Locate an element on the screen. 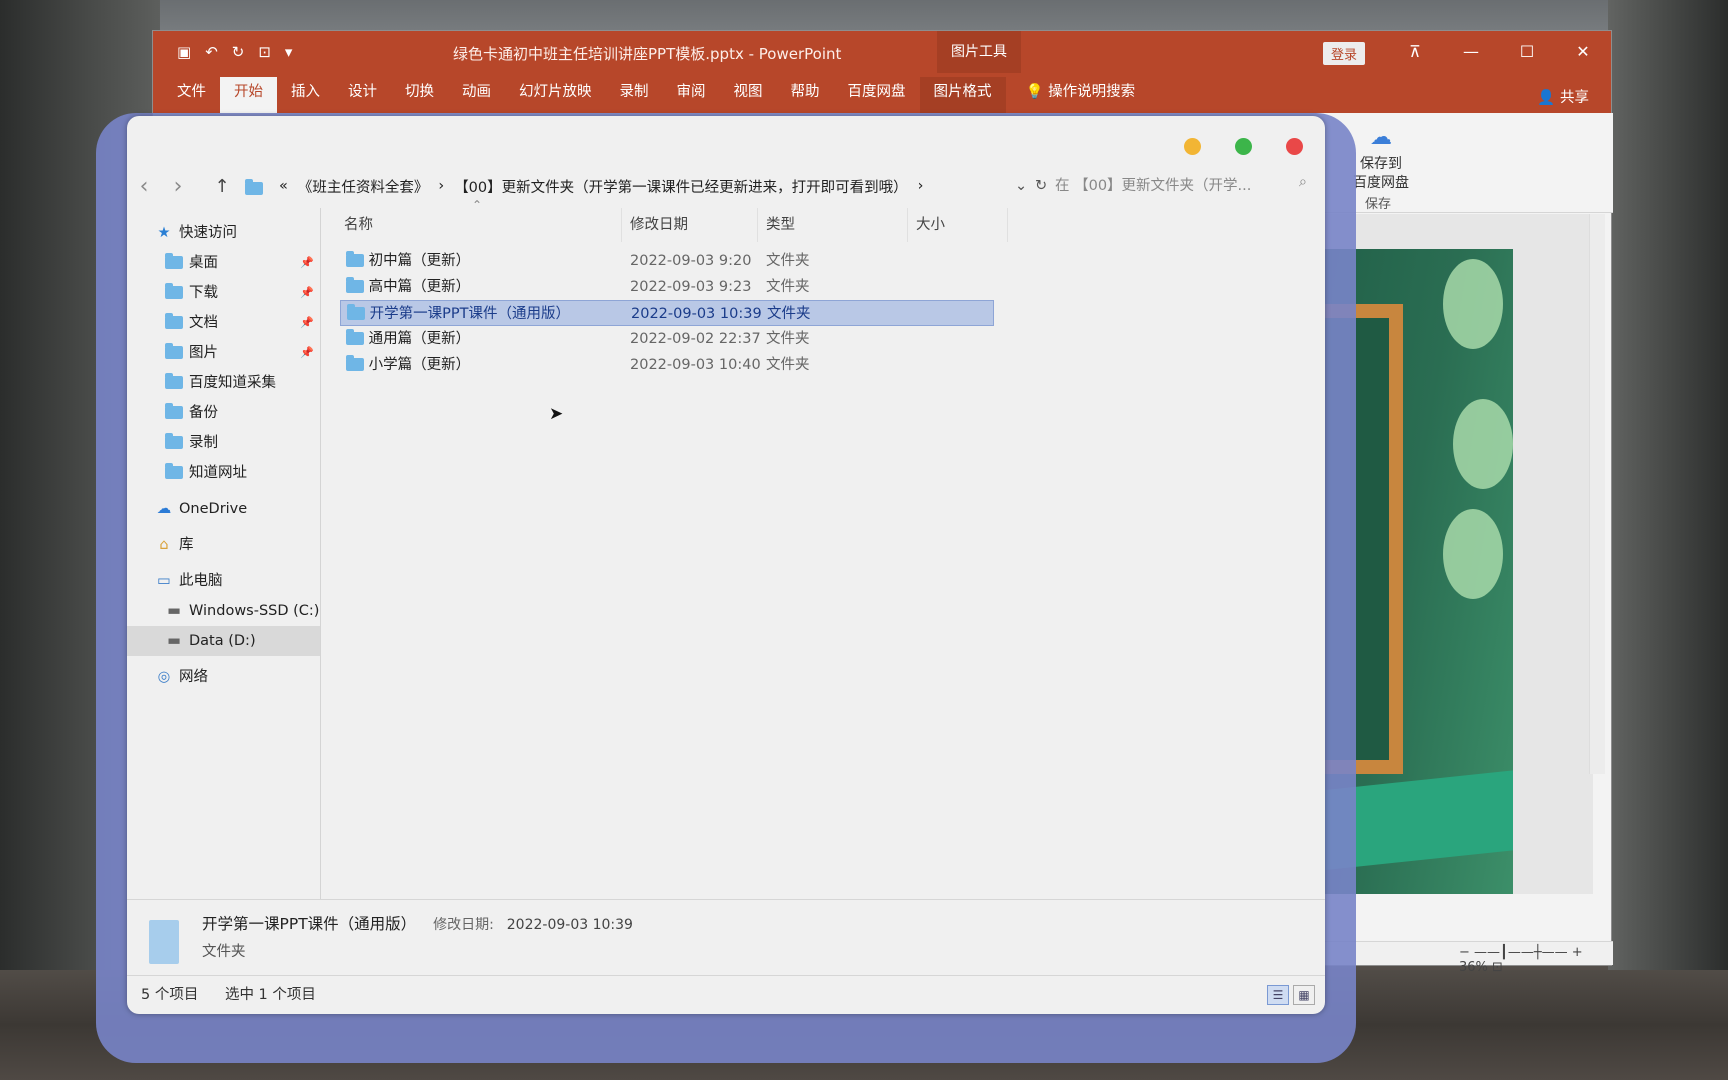  maximize-icon: ☐ is located at coordinates (1527, 52).